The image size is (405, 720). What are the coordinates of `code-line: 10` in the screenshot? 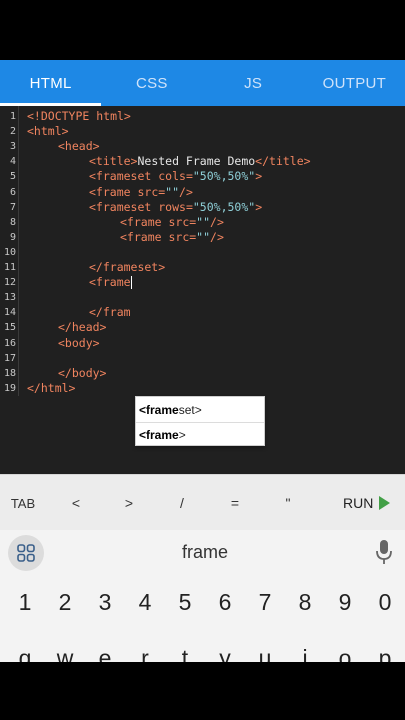 It's located at (202, 252).